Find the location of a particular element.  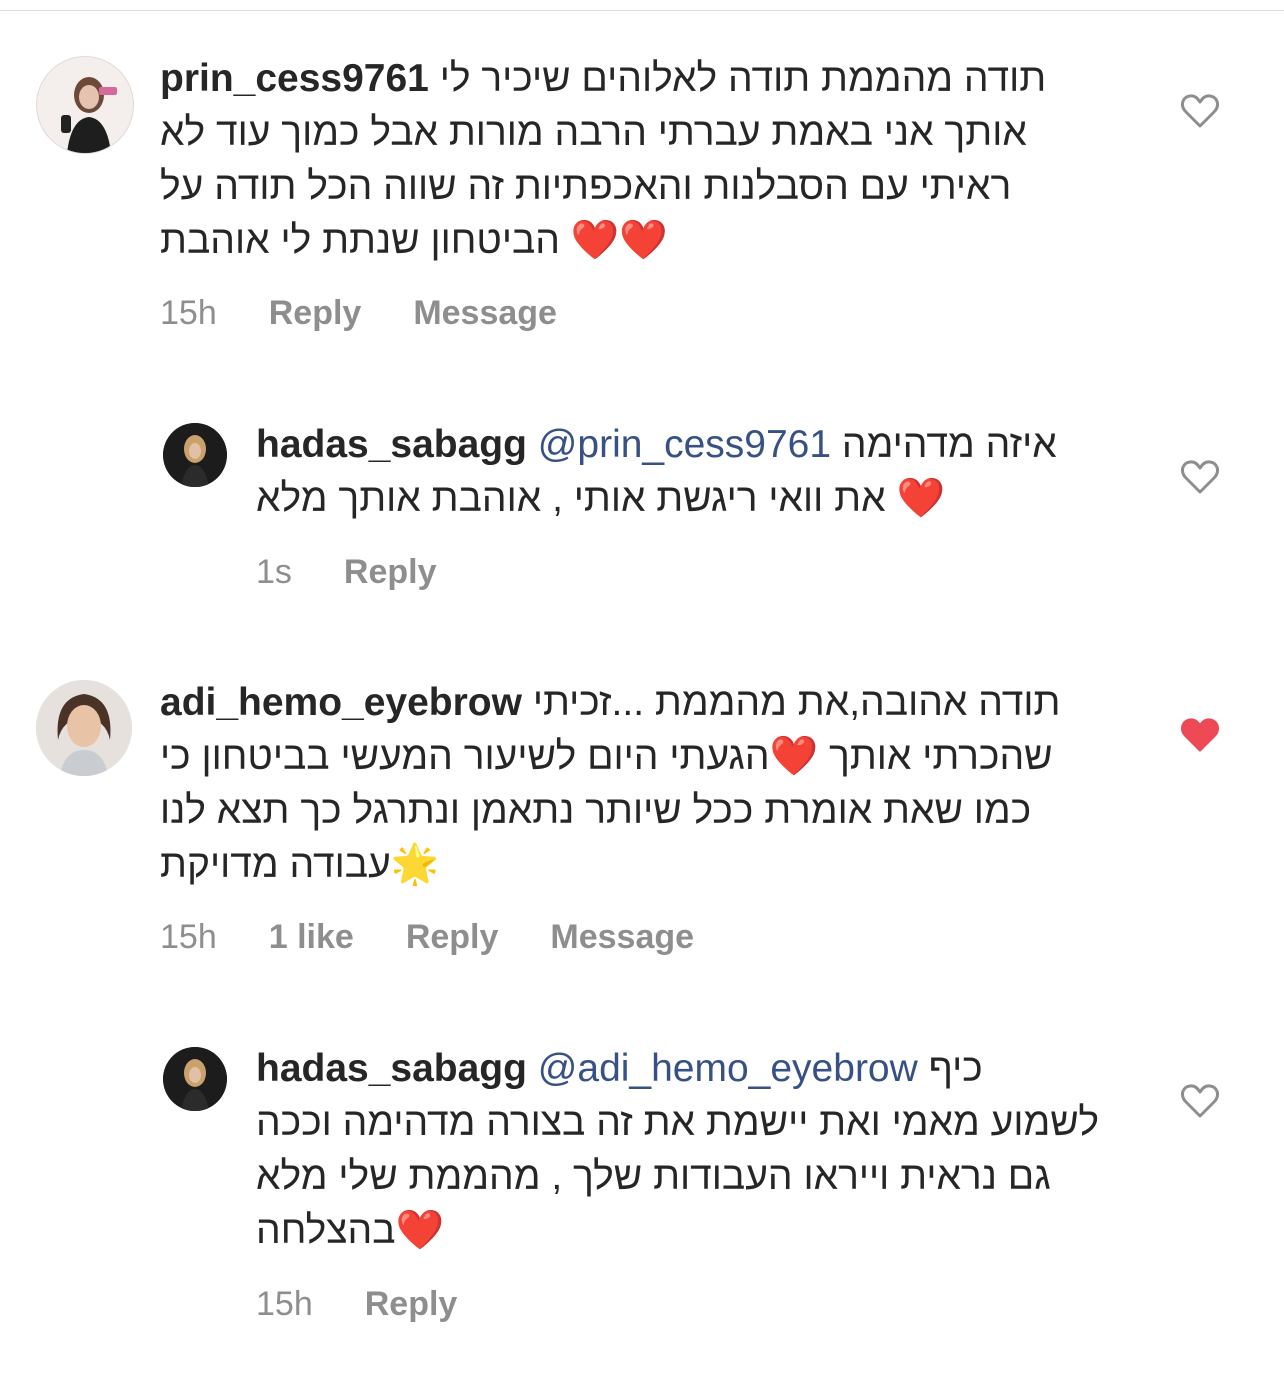

star-emoji: 🌟 is located at coordinates (415, 864).